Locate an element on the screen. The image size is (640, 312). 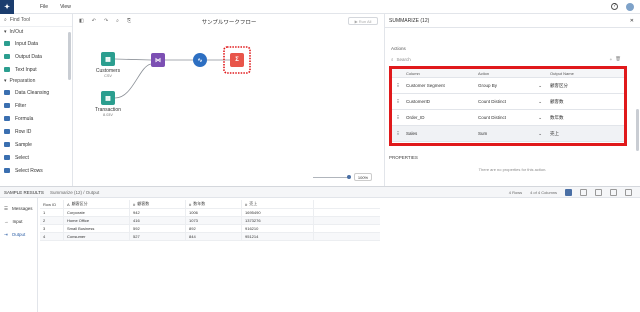
search-placeholder: Search is located at coordinates (403, 59).